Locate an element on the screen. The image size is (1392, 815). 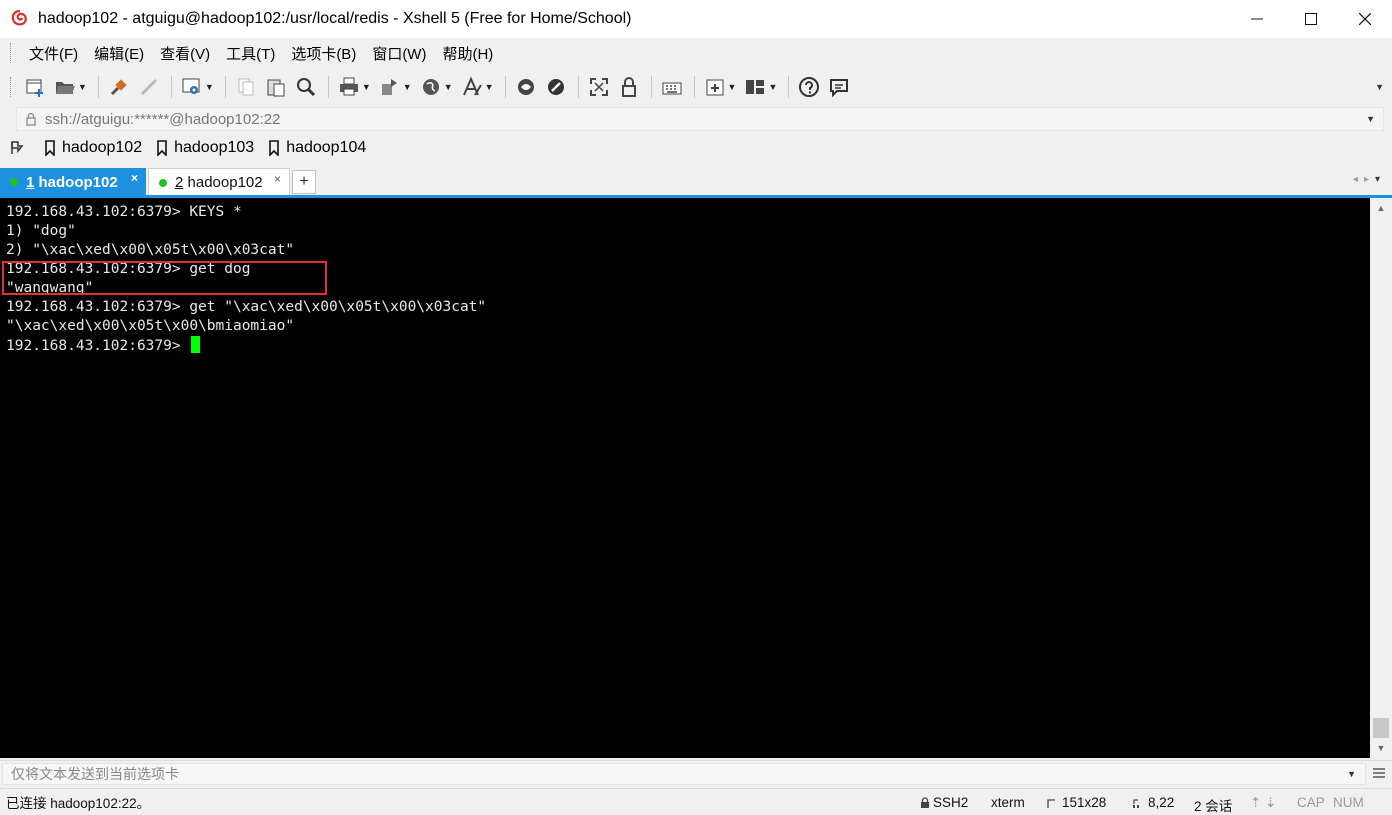
transfer-button: ▼ is located at coordinates (395, 87).